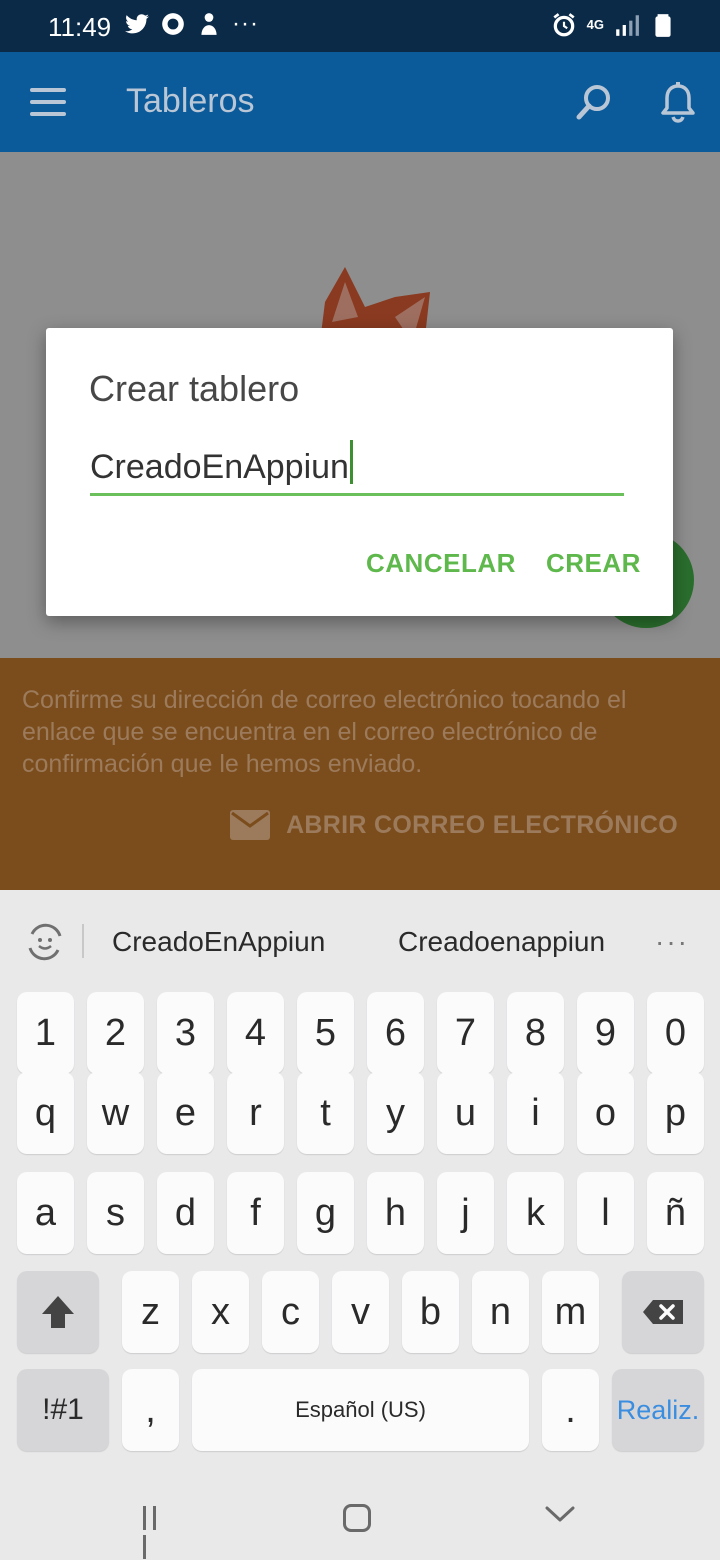  What do you see at coordinates (150, 1410) in the screenshot?
I see `comma-key: ,` at bounding box center [150, 1410].